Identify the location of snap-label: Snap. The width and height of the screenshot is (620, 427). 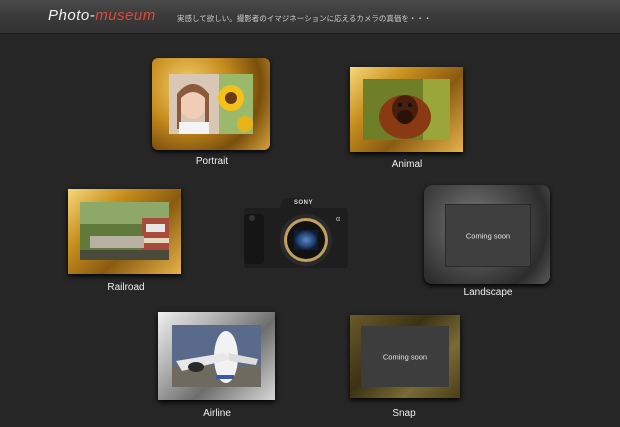
(404, 413).